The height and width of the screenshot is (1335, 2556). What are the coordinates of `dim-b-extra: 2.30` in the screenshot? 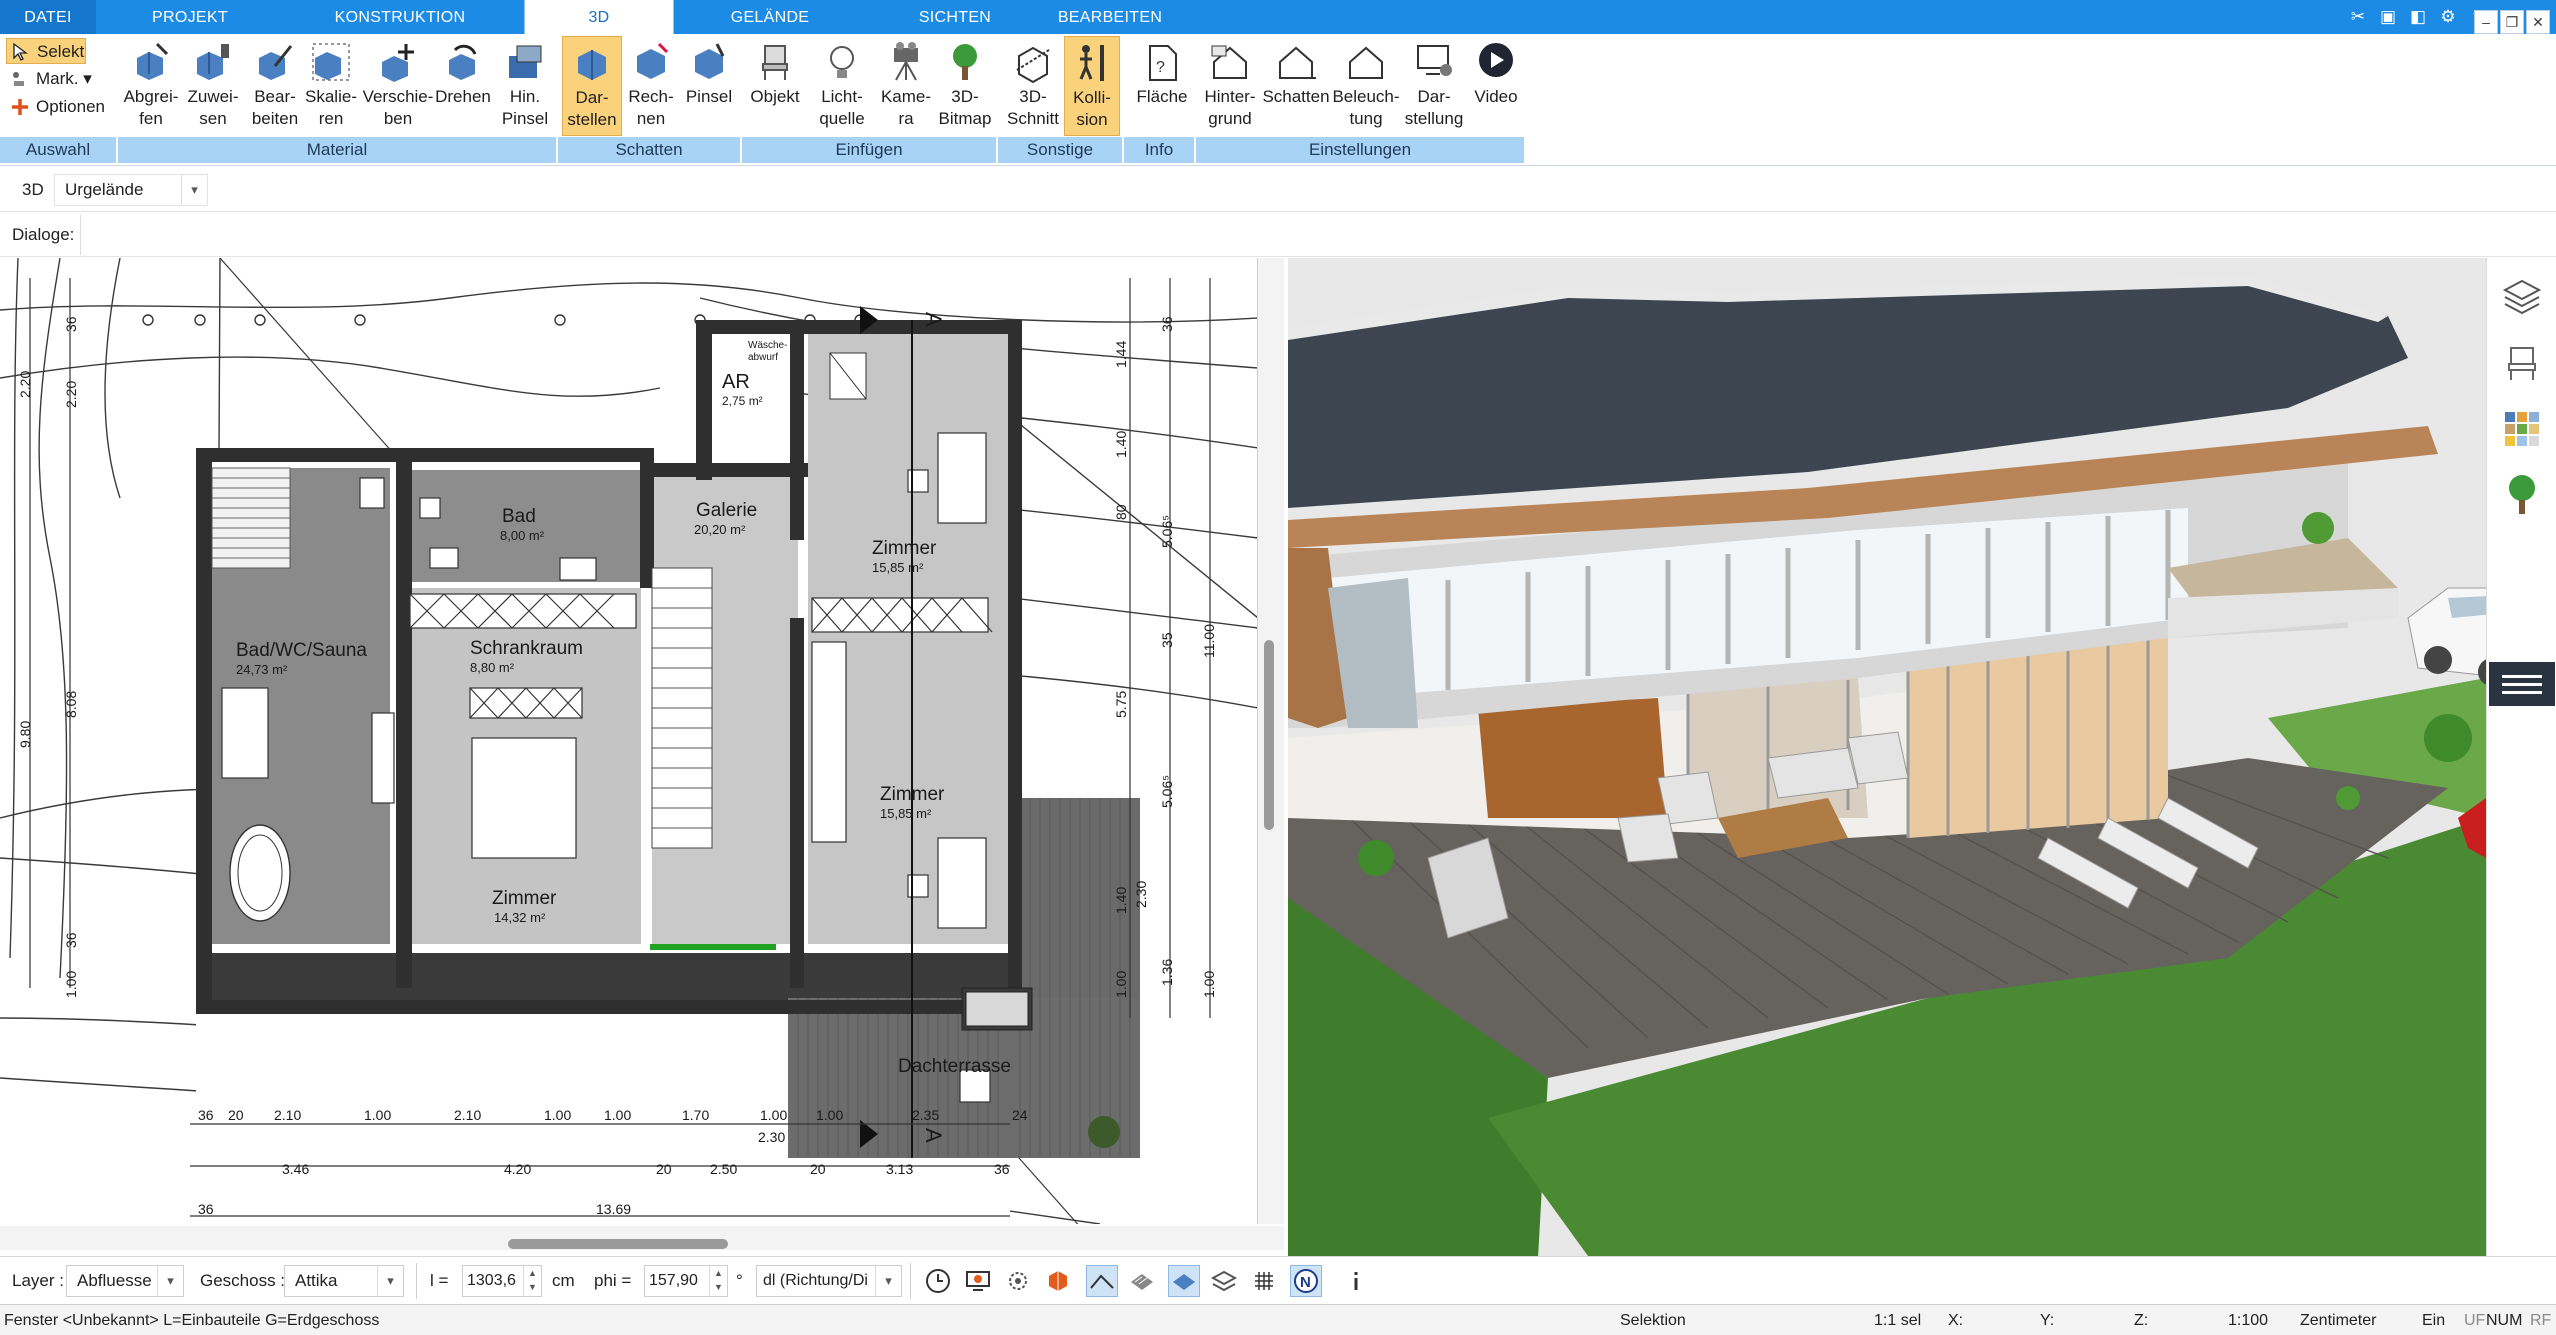 It's located at (771, 1137).